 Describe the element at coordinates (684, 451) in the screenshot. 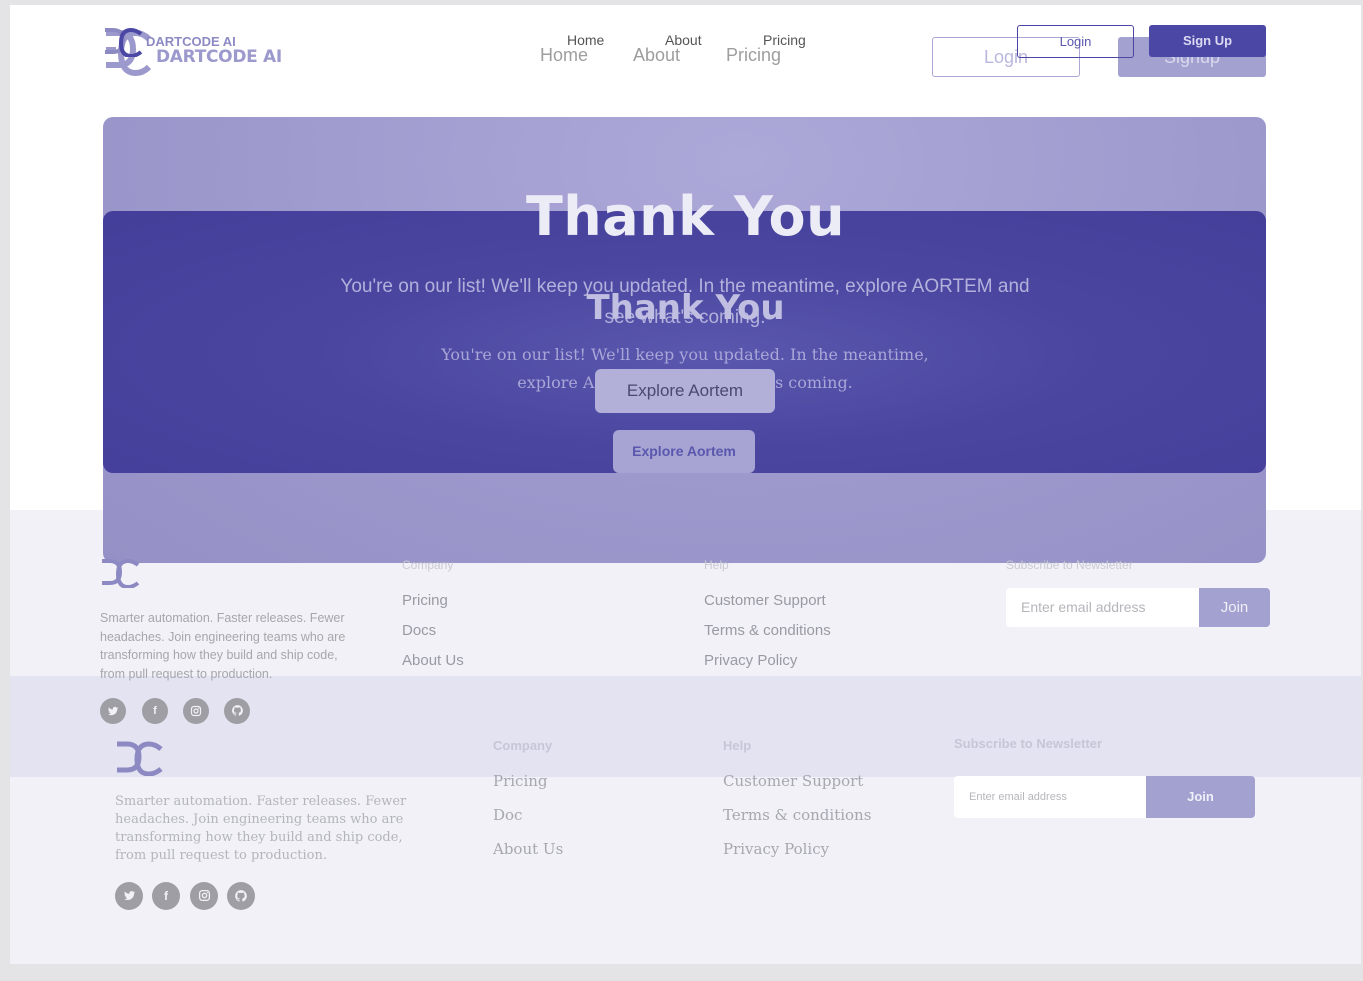

I see `explore-button: Explore Aortem` at that location.